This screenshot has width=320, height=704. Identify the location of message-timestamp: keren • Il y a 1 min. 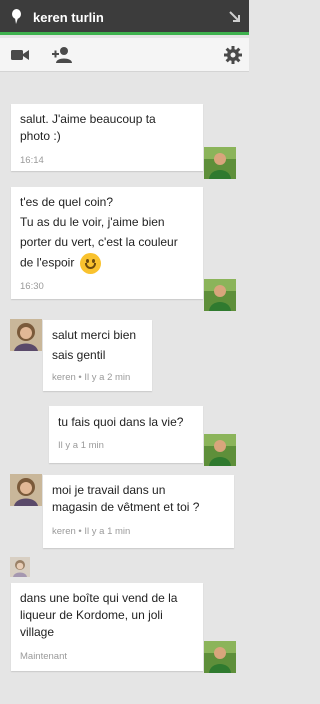
(91, 531).